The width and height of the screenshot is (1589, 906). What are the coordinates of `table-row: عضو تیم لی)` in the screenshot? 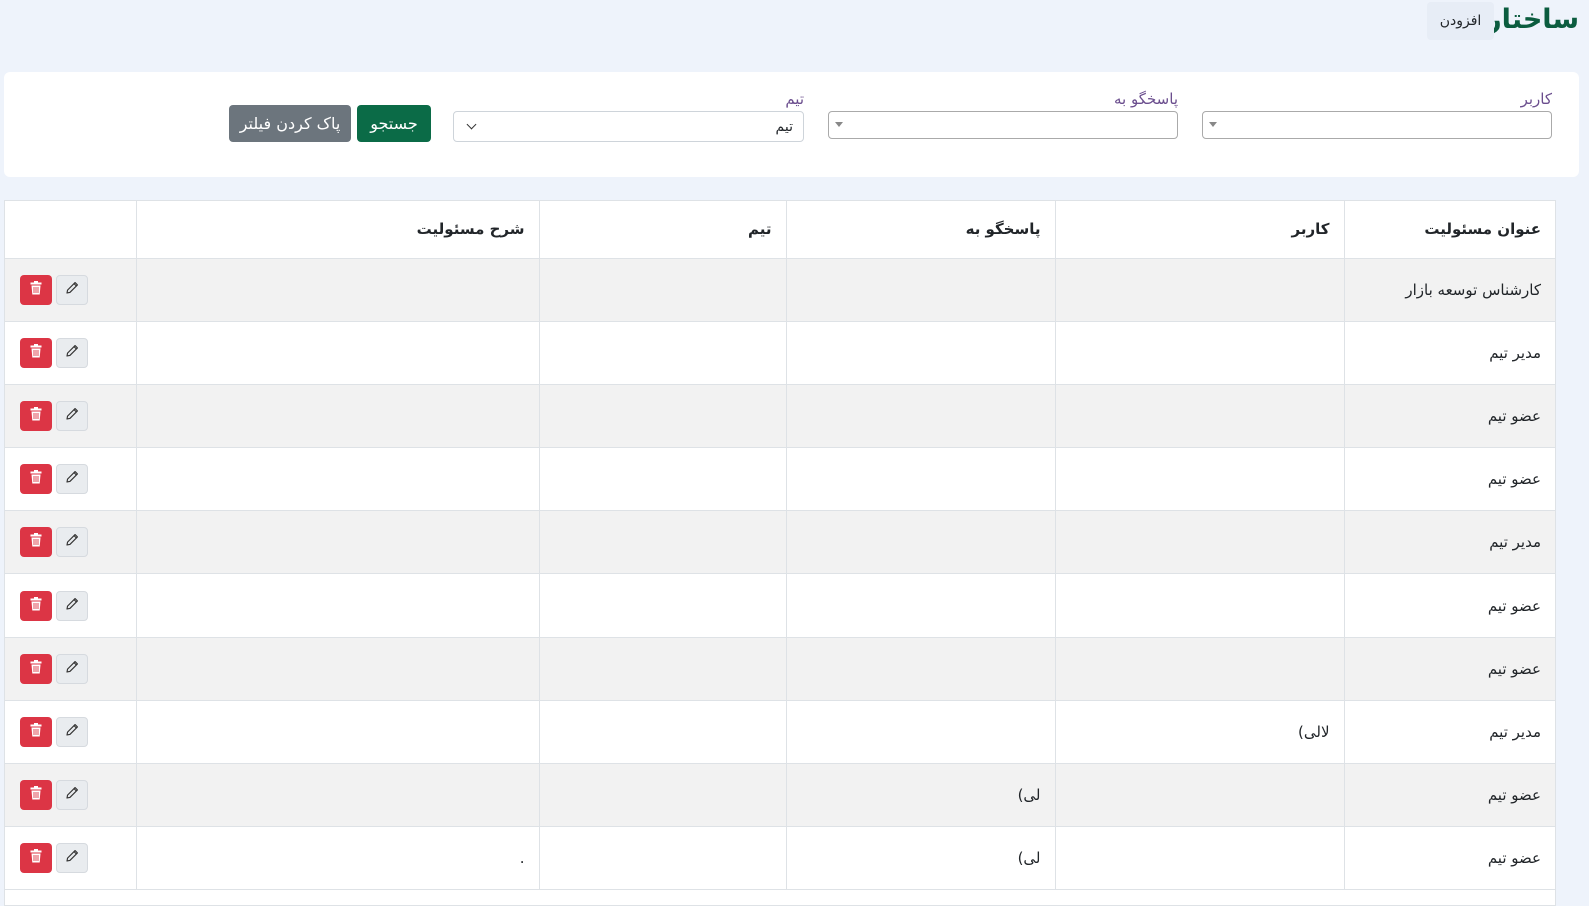 It's located at (780, 795).